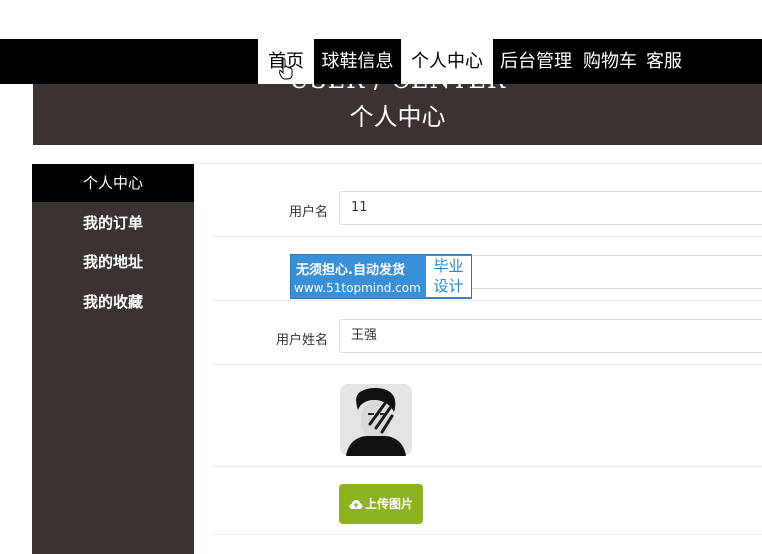  Describe the element at coordinates (113, 183) in the screenshot. I see `sidebar-item-user-center: 个人中心` at that location.